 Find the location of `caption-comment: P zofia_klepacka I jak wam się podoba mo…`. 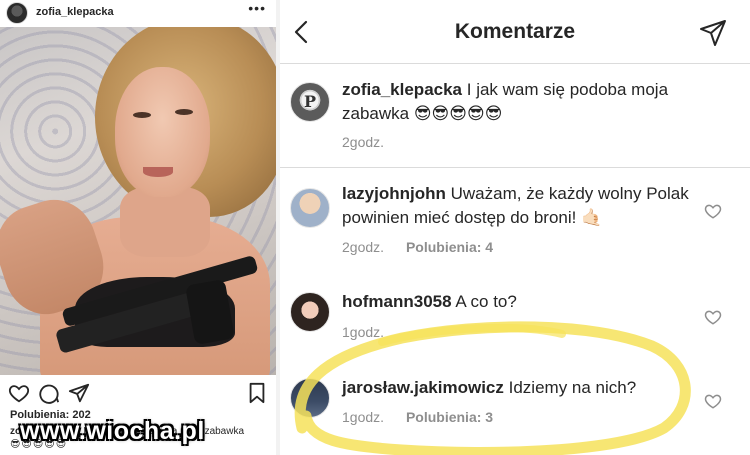

caption-comment: P zofia_klepacka I jak wam się podoba mo… is located at coordinates (515, 116).